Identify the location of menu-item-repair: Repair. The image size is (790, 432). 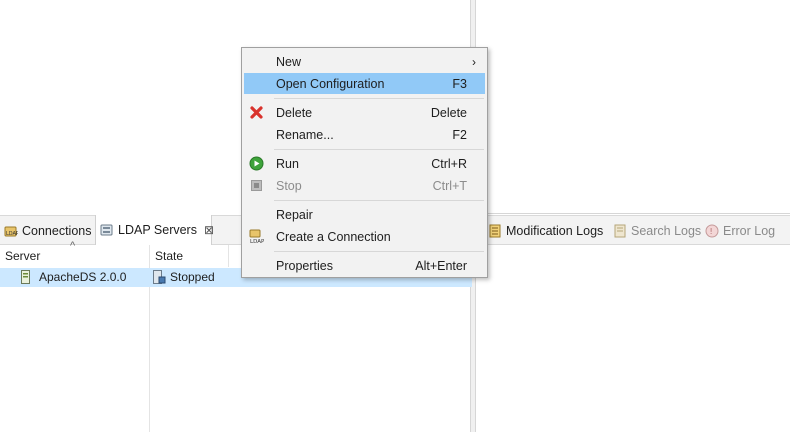
(364, 214).